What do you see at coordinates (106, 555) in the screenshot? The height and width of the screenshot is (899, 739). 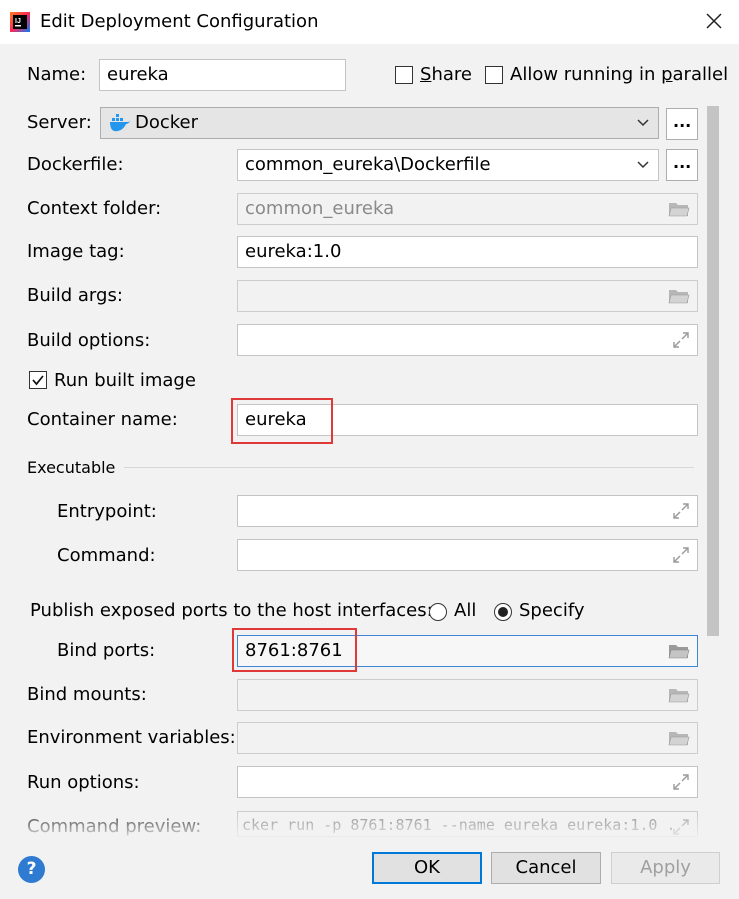 I see `command-label: Command:` at bounding box center [106, 555].